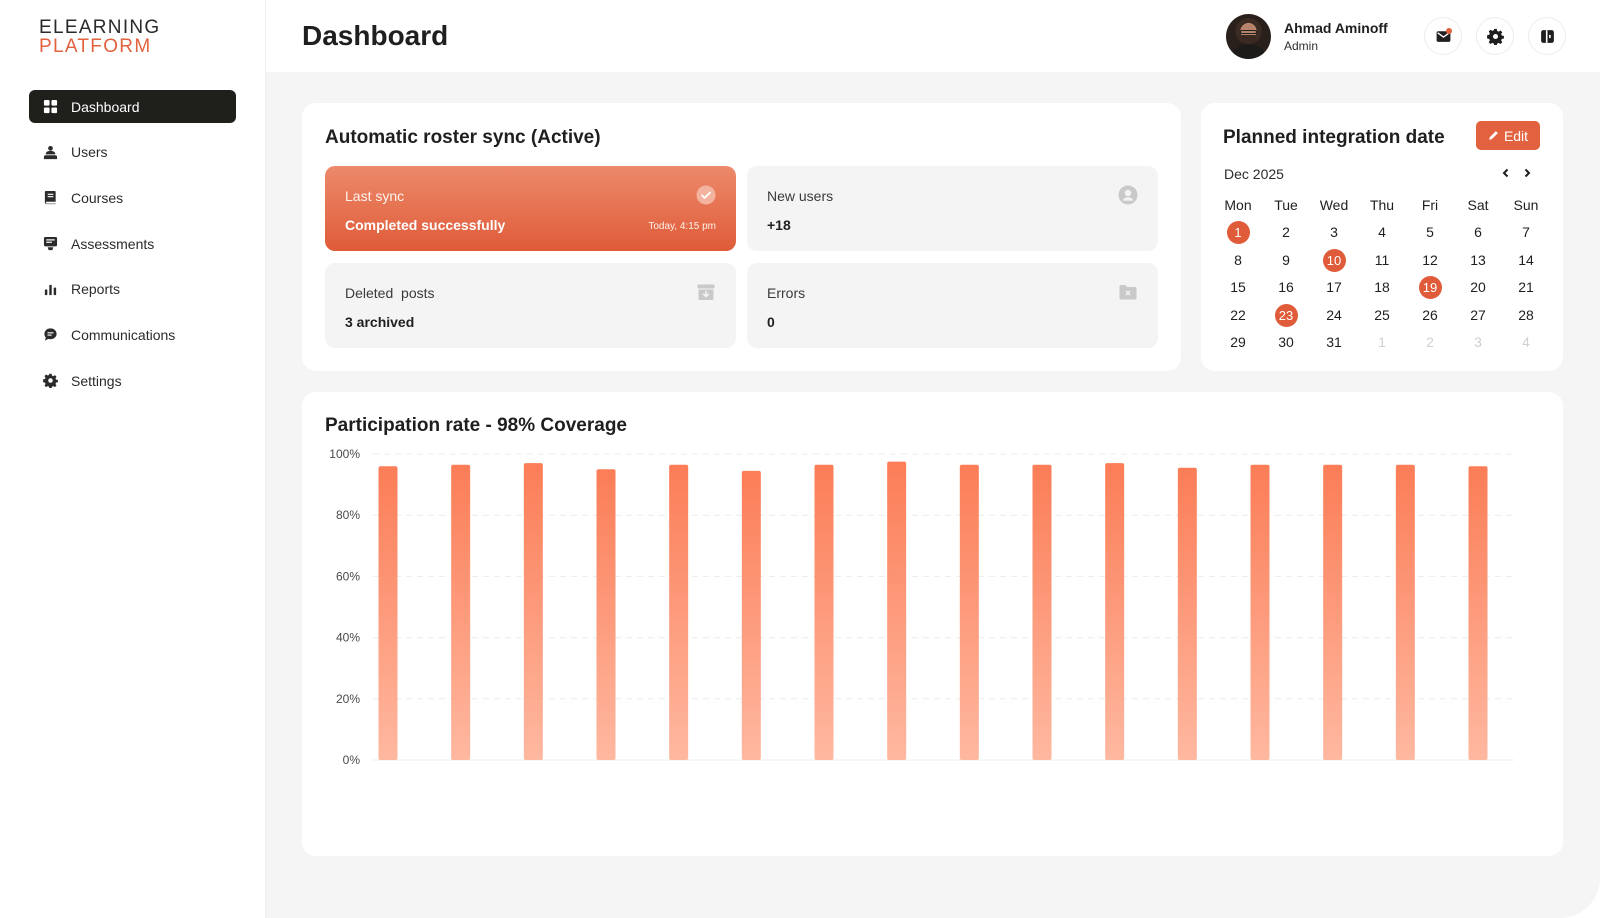  What do you see at coordinates (530, 305) in the screenshot?
I see `deleted-posts-tile: Deleted posts 3 archived` at bounding box center [530, 305].